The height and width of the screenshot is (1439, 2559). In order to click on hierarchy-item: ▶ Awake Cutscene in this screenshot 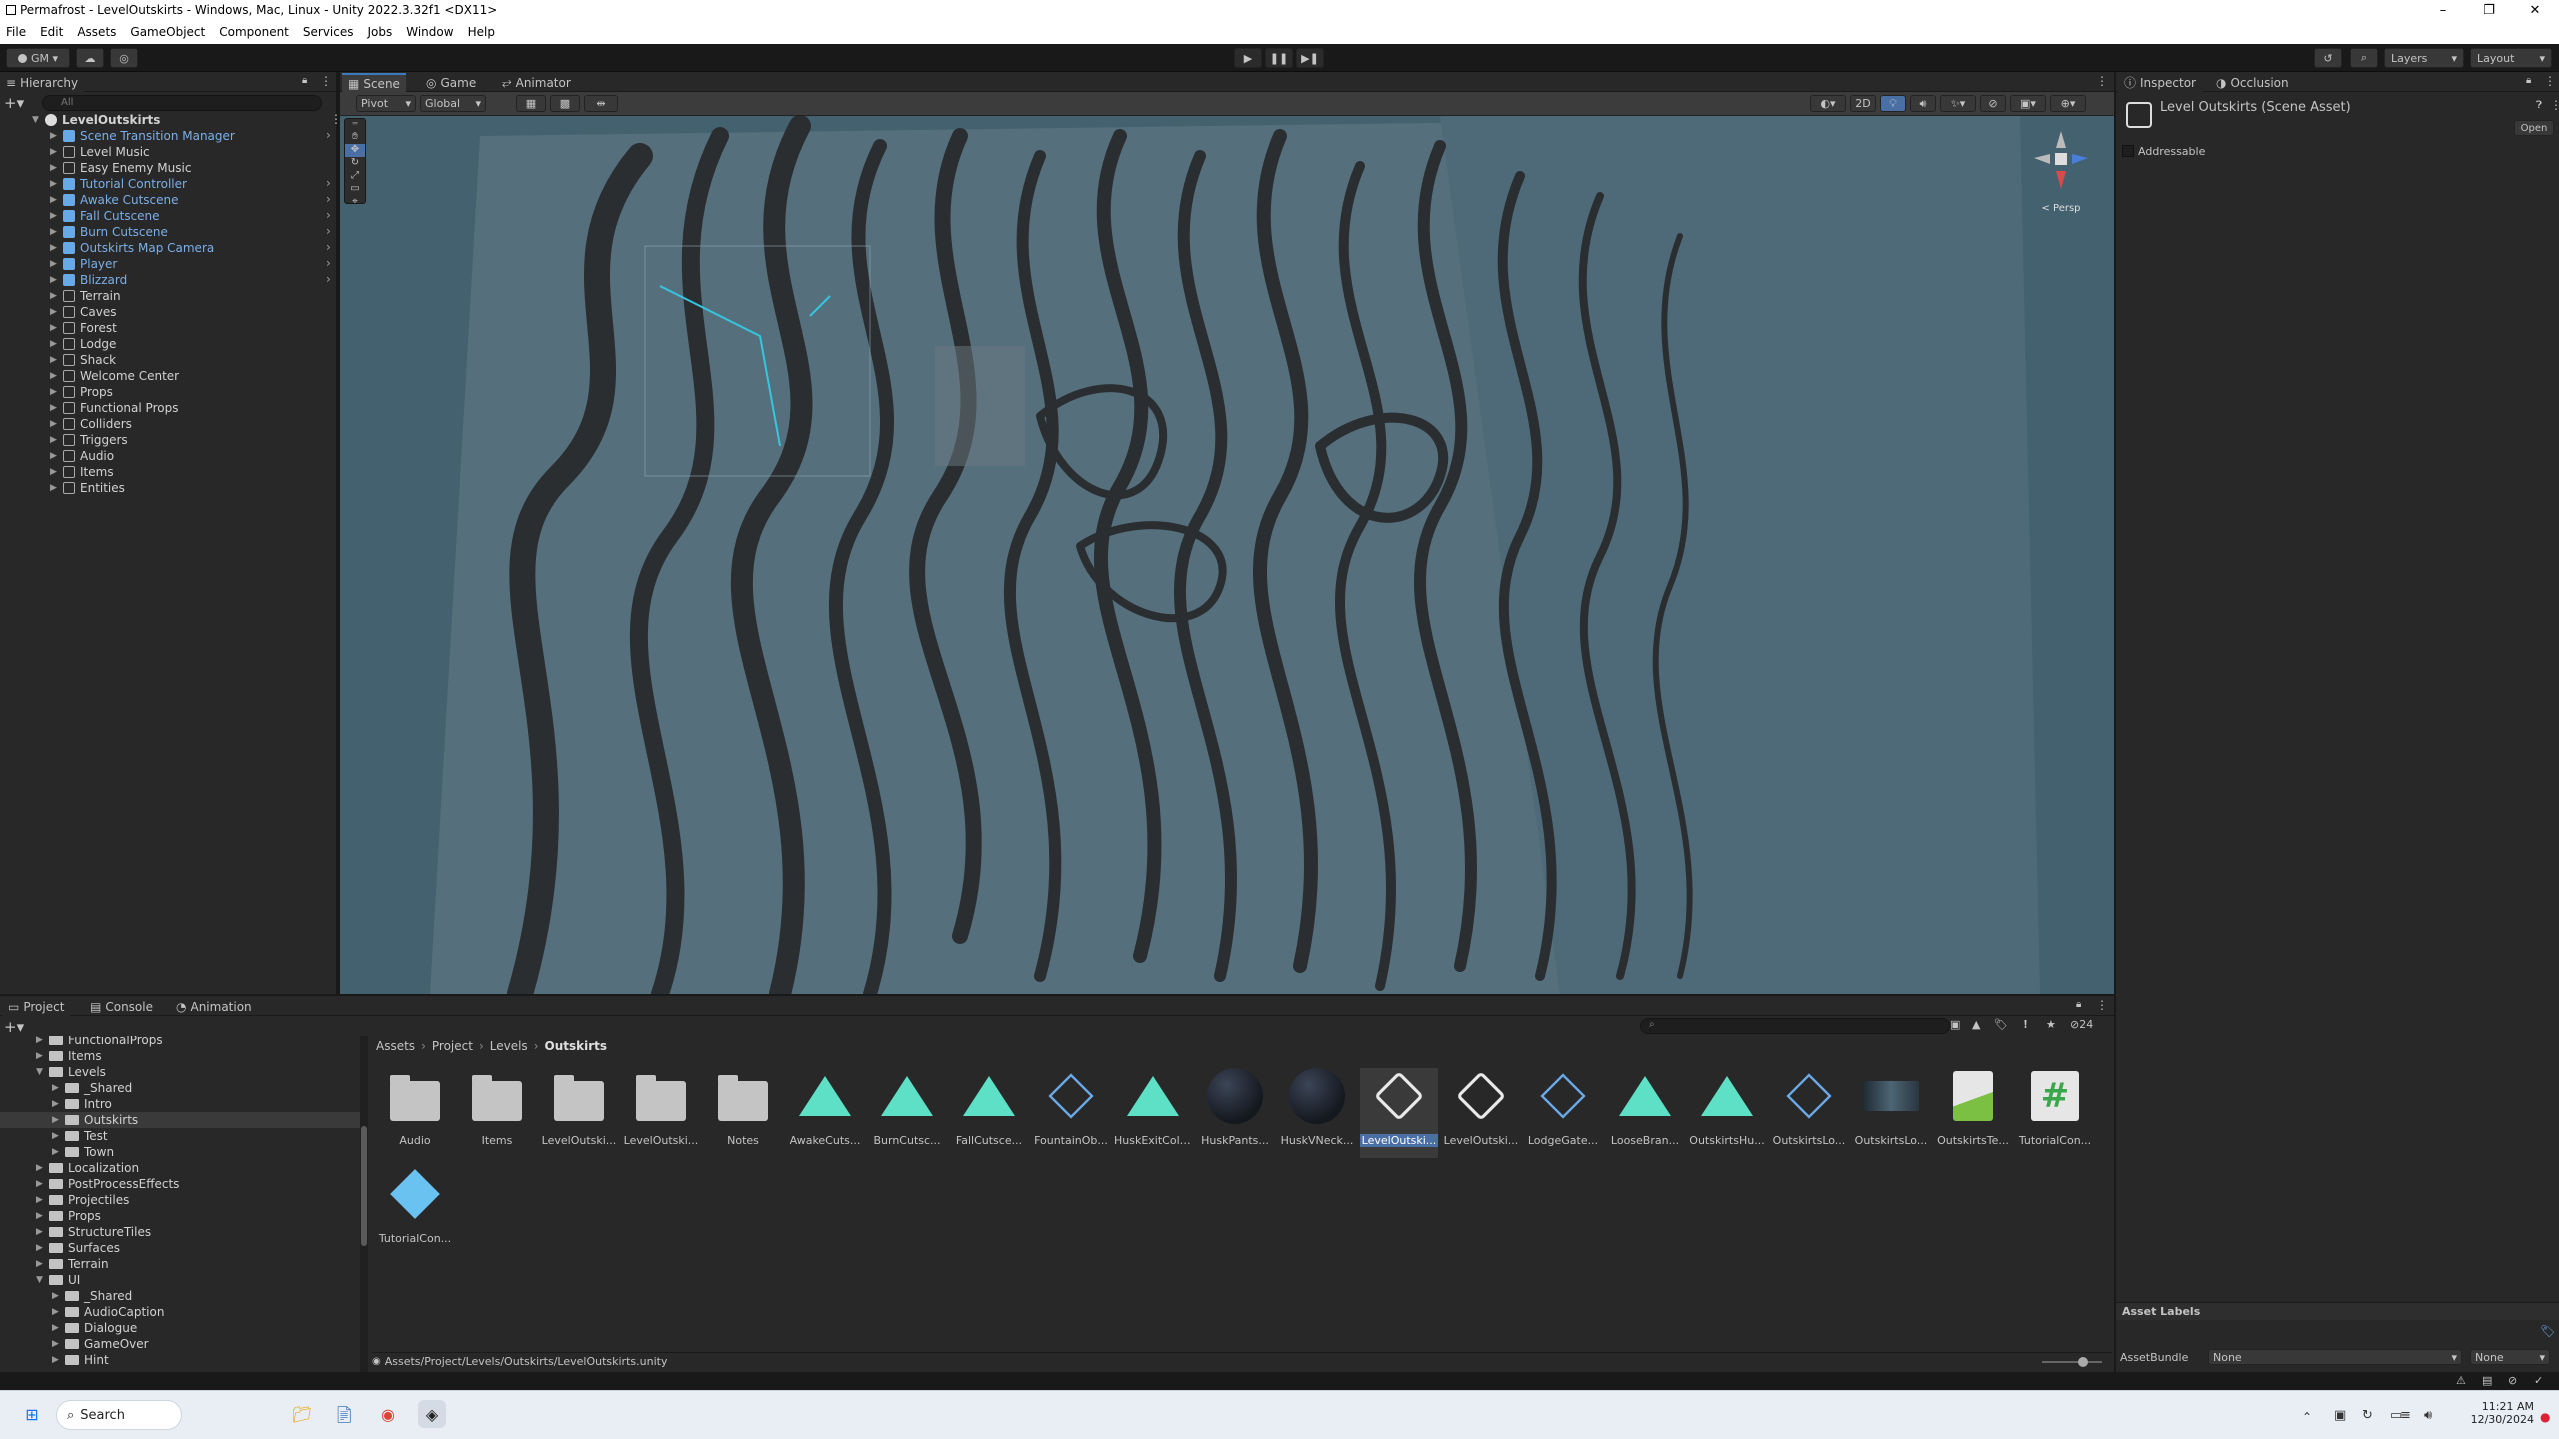, I will do `click(114, 200)`.